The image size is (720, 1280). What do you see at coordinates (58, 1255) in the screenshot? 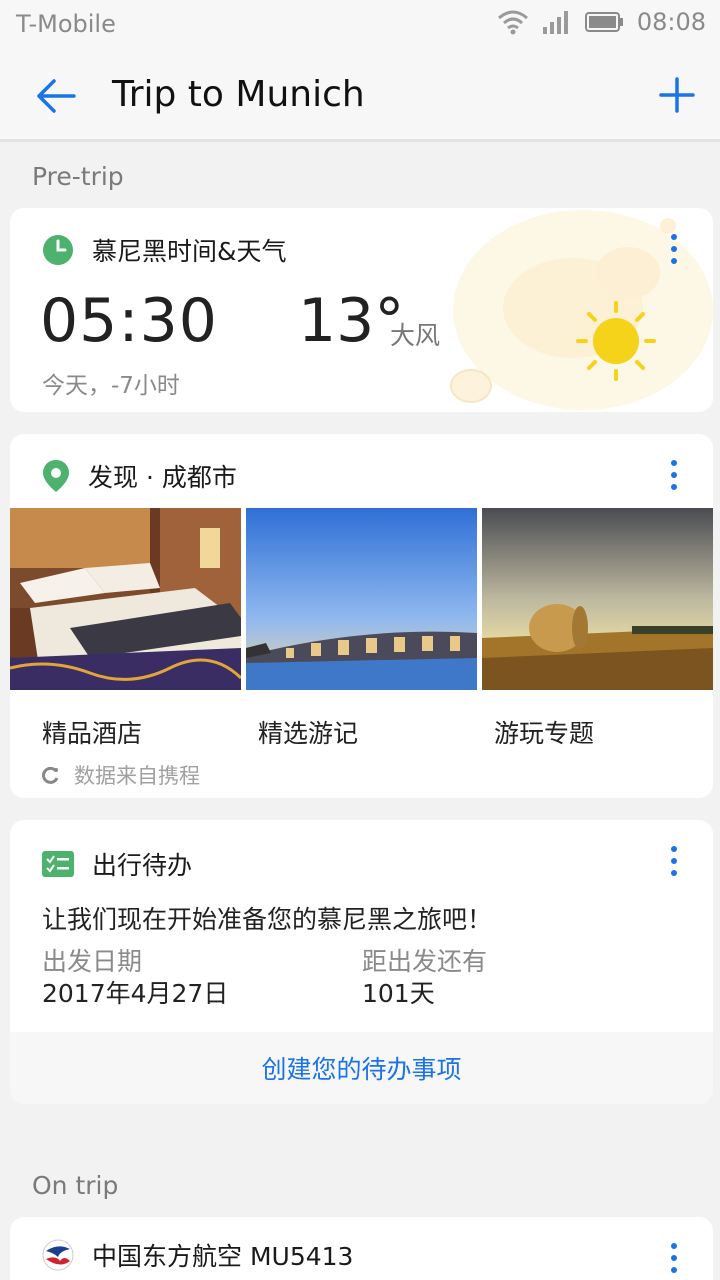
I see `china-eastern-logo-icon` at bounding box center [58, 1255].